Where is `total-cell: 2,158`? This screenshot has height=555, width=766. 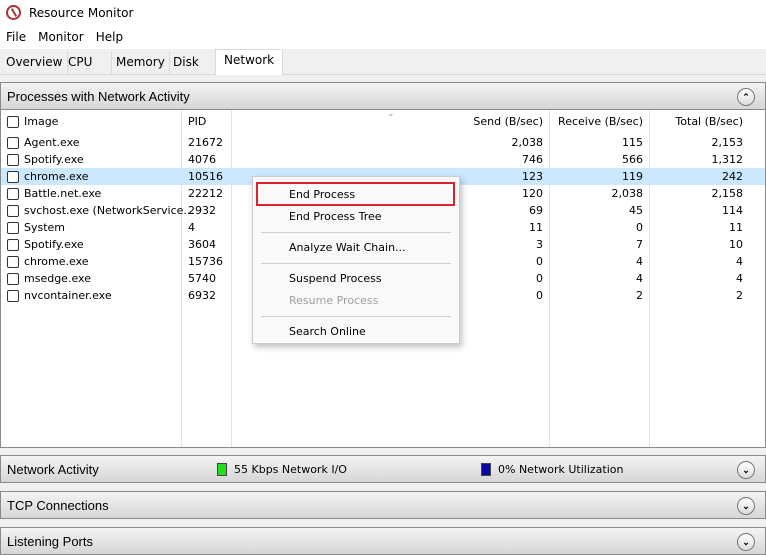
total-cell: 2,158 is located at coordinates (727, 193).